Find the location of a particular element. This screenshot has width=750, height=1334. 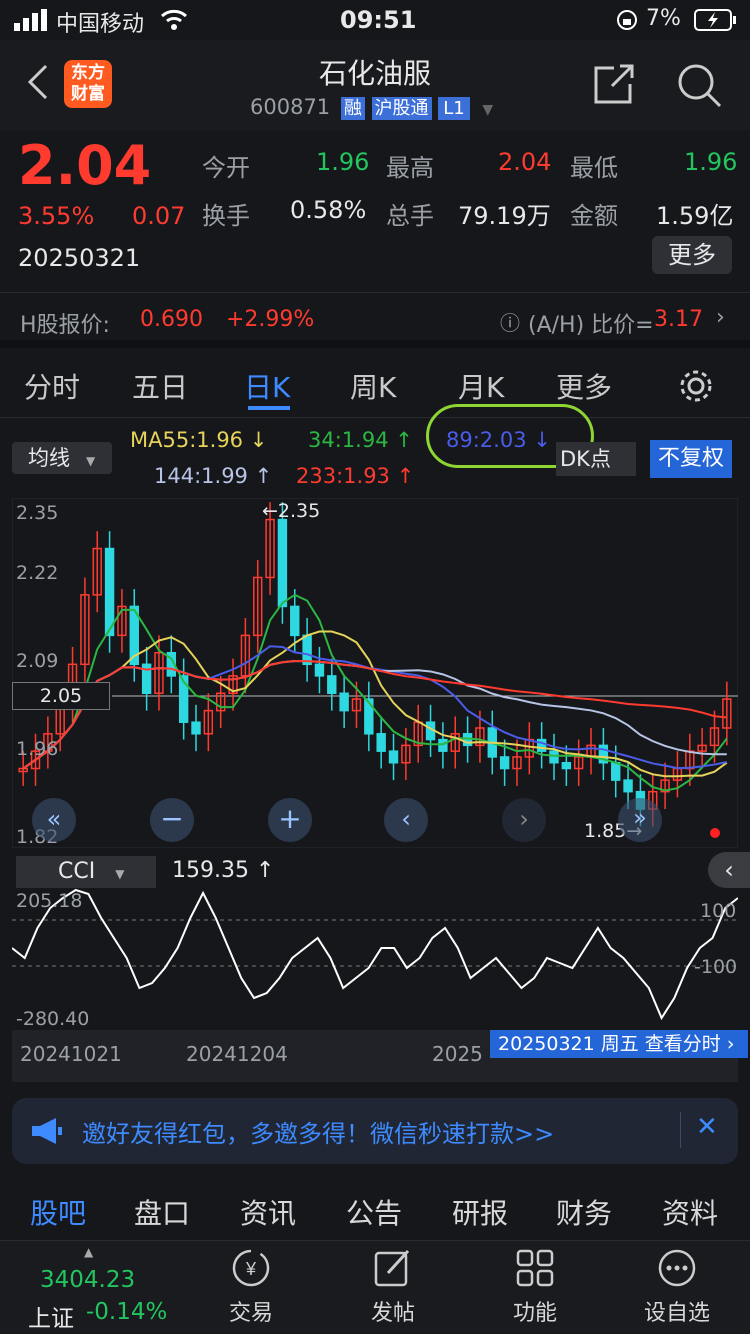

dock-label: 设自选 is located at coordinates (676, 1313).